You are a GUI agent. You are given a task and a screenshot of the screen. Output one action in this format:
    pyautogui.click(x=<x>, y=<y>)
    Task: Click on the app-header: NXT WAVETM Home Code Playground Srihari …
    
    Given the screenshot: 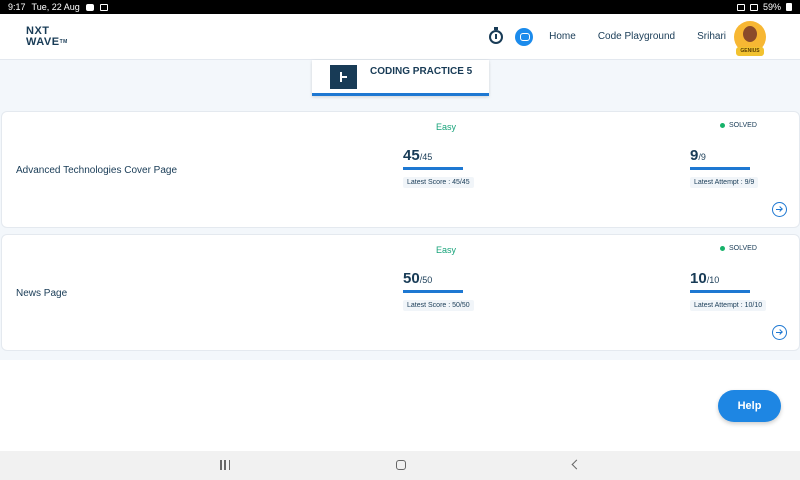 What is the action you would take?
    pyautogui.click(x=400, y=37)
    